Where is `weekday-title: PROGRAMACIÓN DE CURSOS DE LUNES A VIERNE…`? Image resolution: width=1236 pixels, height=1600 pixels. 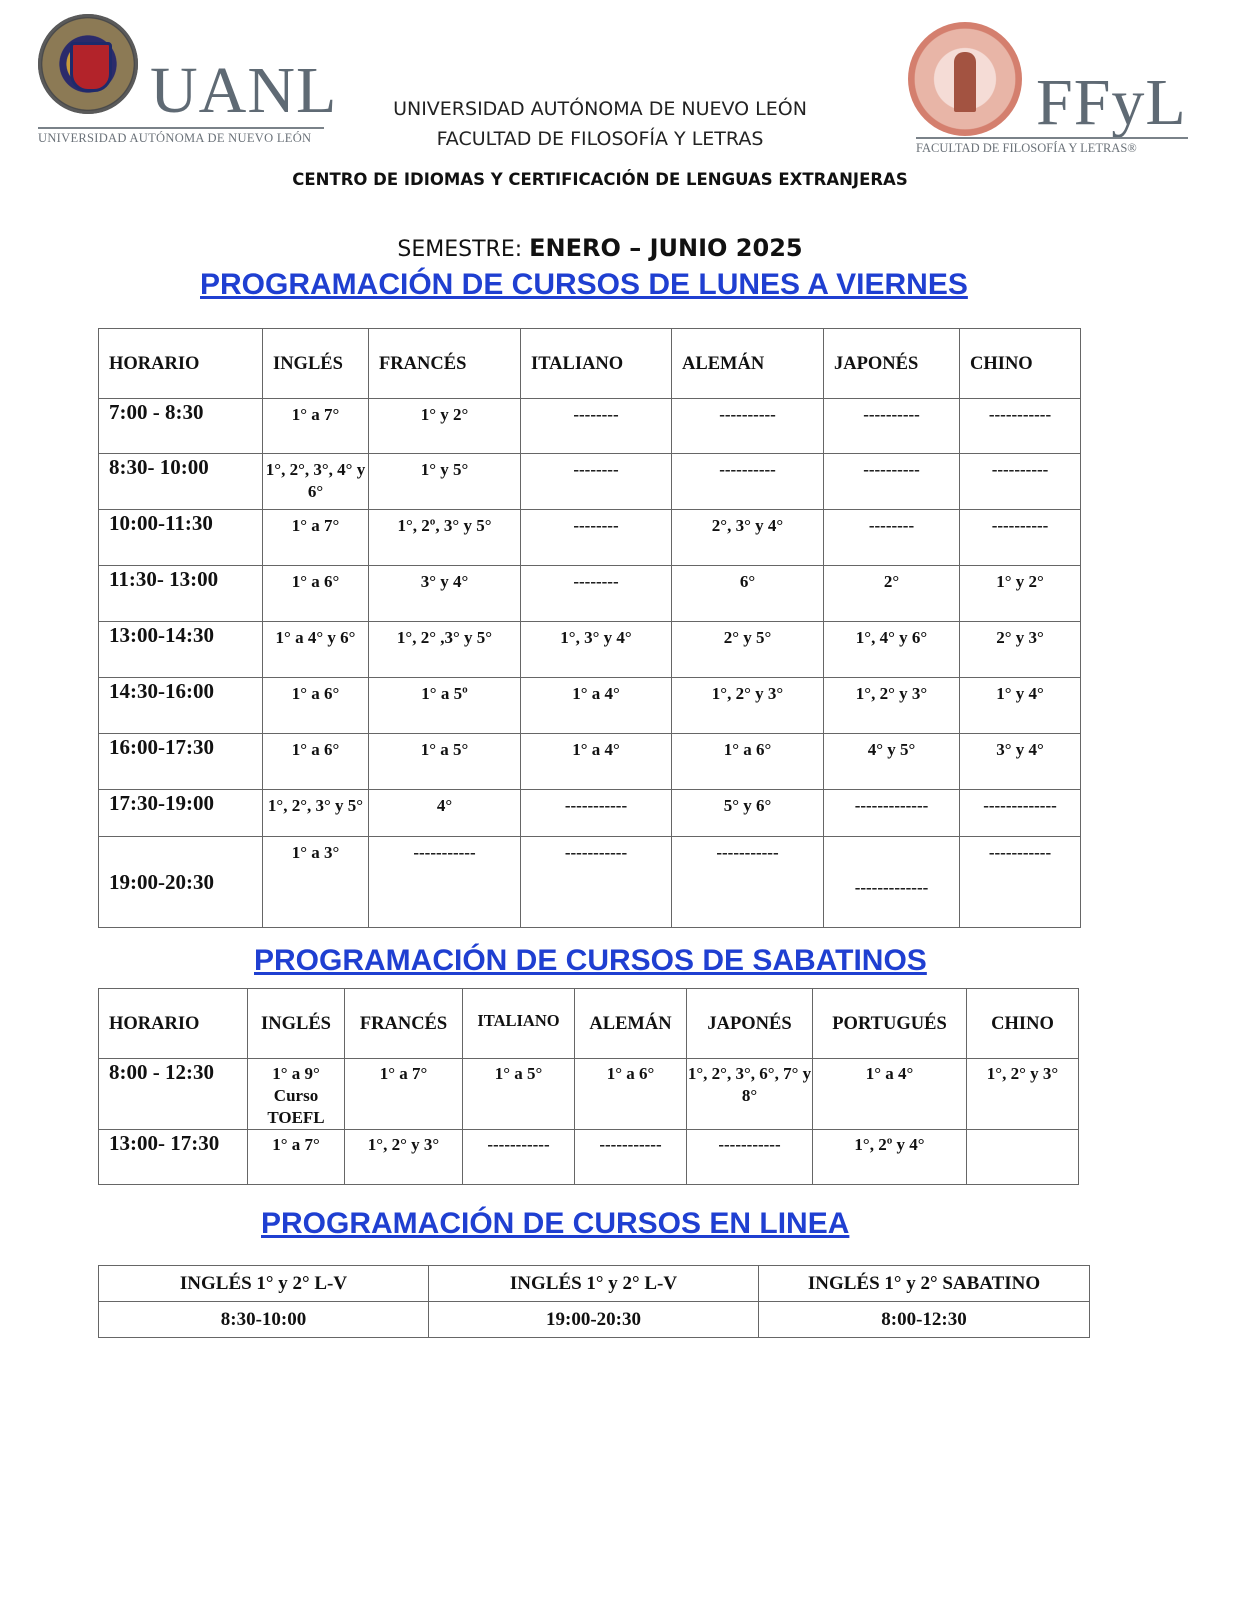
weekday-title: PROGRAMACIÓN DE CURSOS DE LUNES A VIERNE… is located at coordinates (584, 284).